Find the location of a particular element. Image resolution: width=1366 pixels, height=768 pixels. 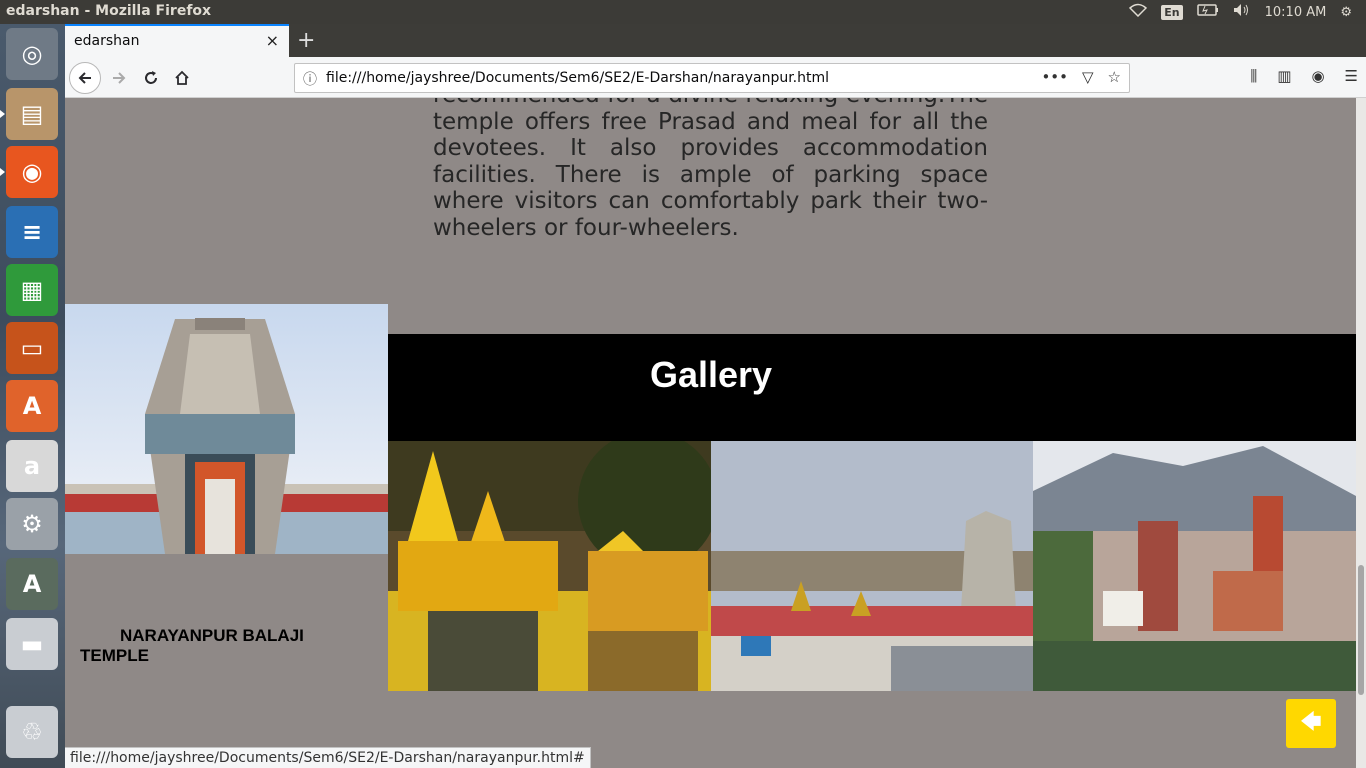

pocket-icon: ▽ is located at coordinates (1088, 77).